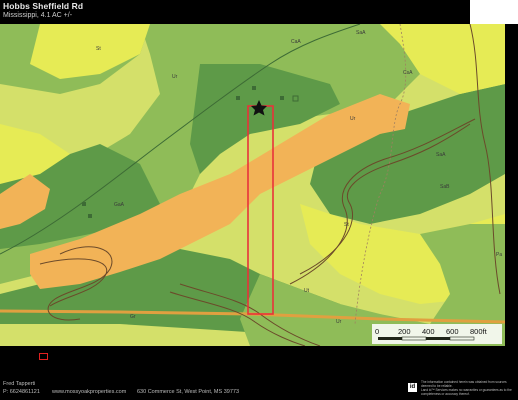 The image size is (518, 400). What do you see at coordinates (445, 394) in the screenshot?
I see `disclaimer-line: completeness or accuracy thereof.` at bounding box center [445, 394].